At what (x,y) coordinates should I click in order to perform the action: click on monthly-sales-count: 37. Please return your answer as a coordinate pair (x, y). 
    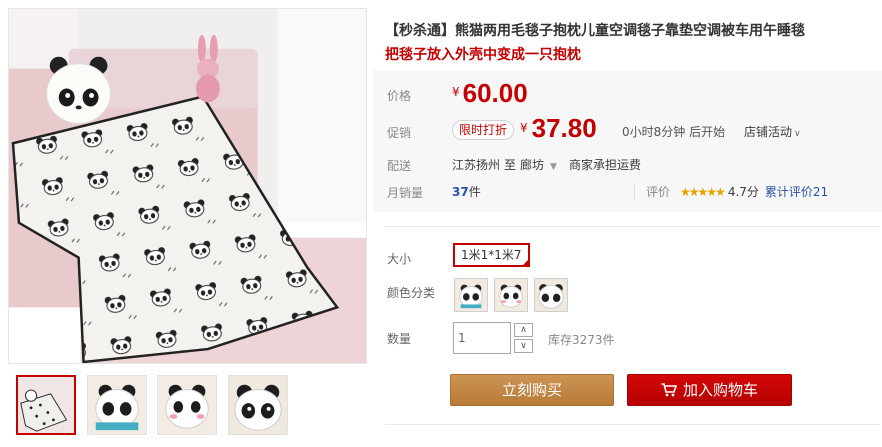
    Looking at the image, I should click on (460, 192).